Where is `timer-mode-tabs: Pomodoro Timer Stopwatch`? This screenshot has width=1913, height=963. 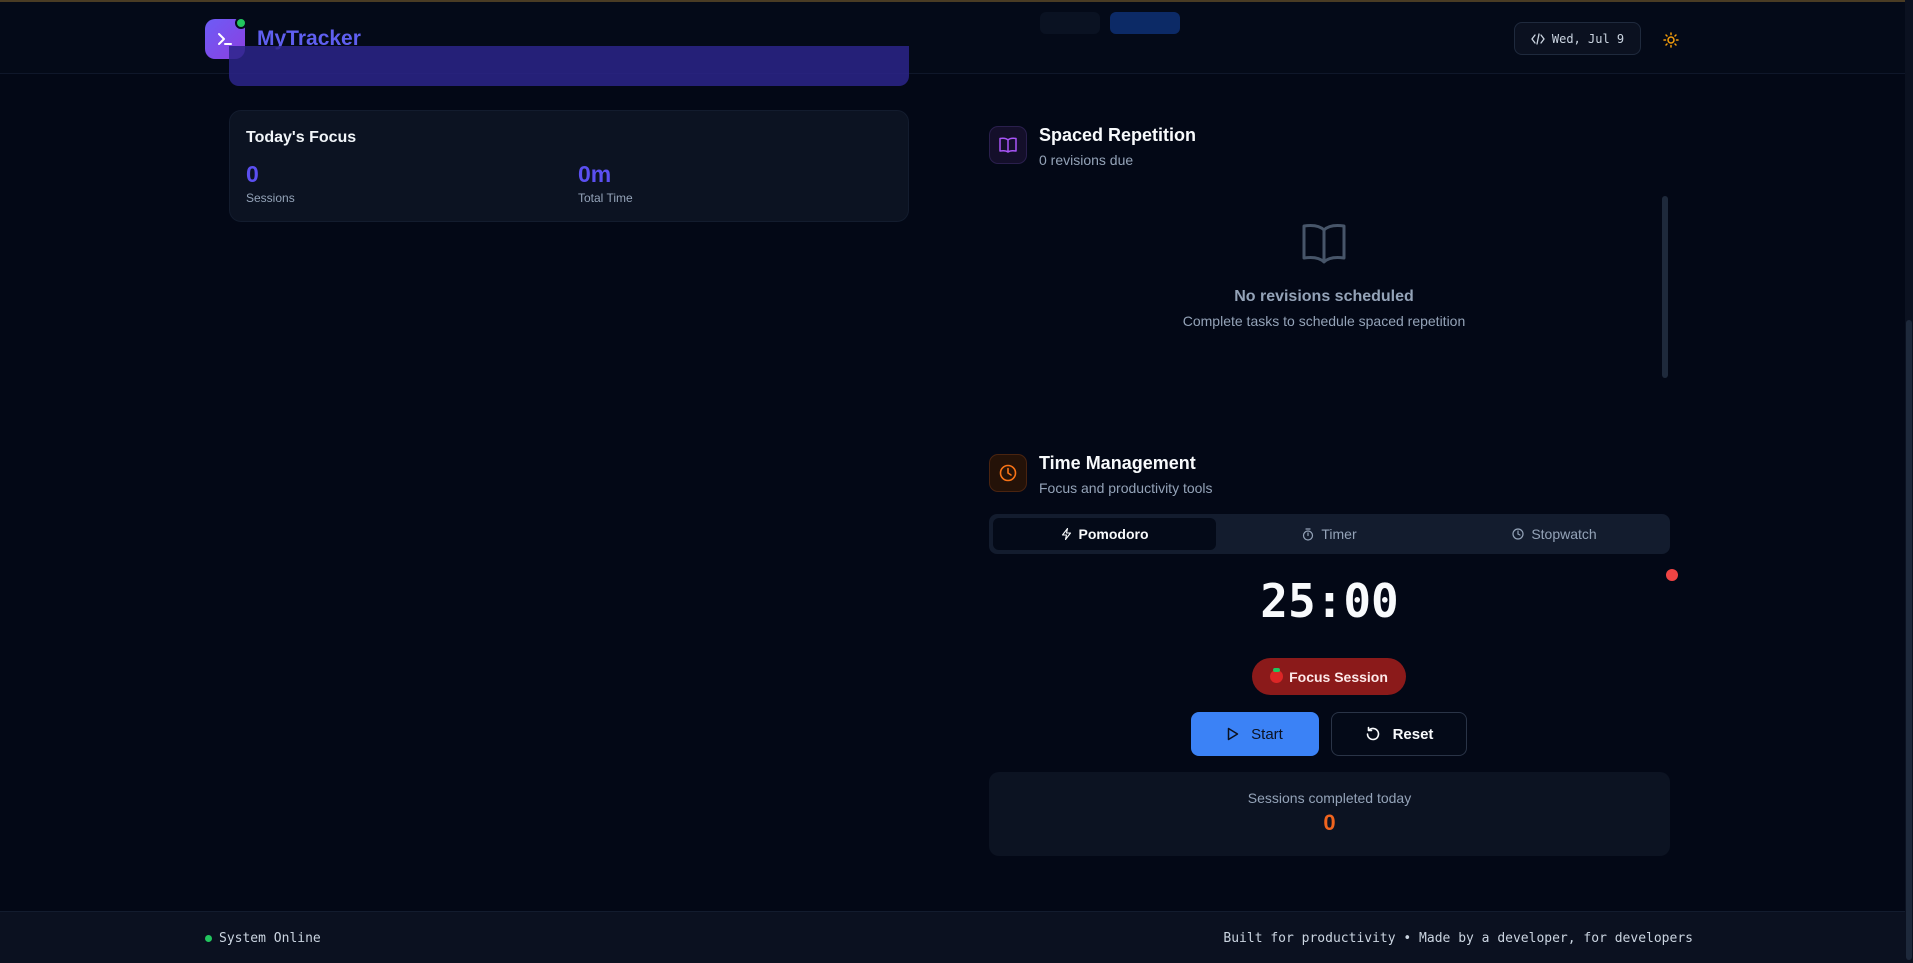
timer-mode-tabs: Pomodoro Timer Stopwatch is located at coordinates (1329, 534).